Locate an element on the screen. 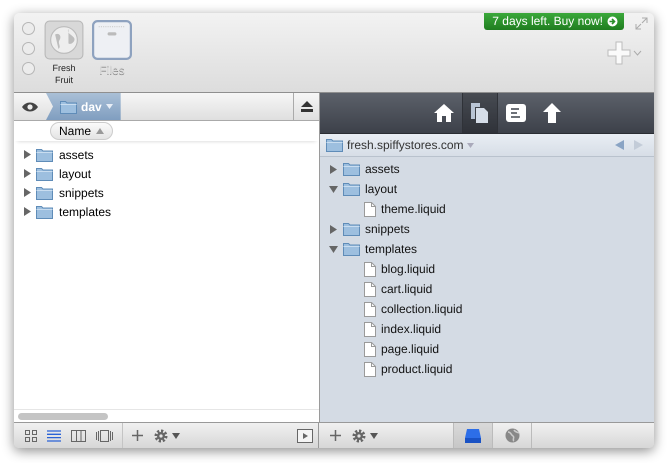 The height and width of the screenshot is (463, 668). file-name: product.liquid is located at coordinates (416, 369).